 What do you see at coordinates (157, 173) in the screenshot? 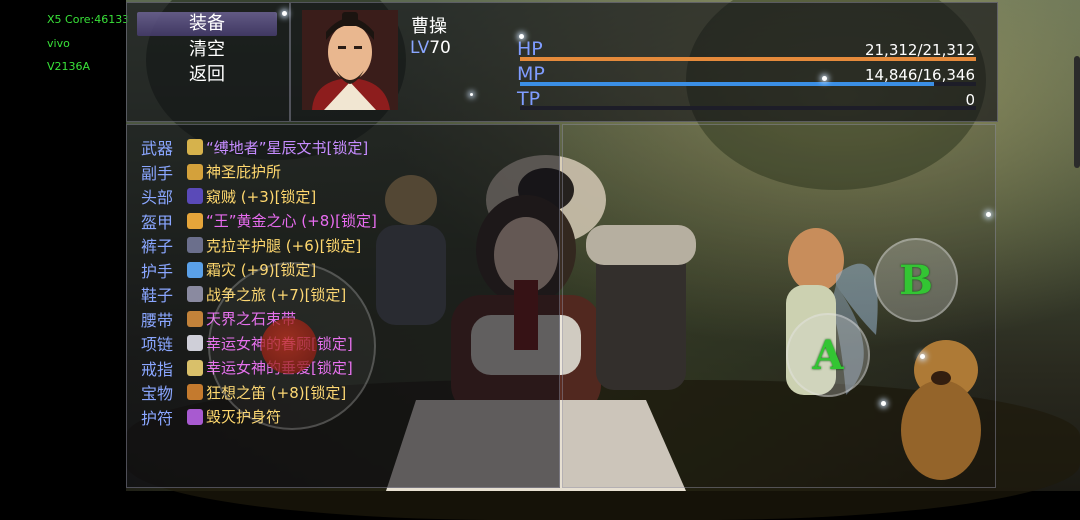
I see `equipment-slot-label: 副手` at bounding box center [157, 173].